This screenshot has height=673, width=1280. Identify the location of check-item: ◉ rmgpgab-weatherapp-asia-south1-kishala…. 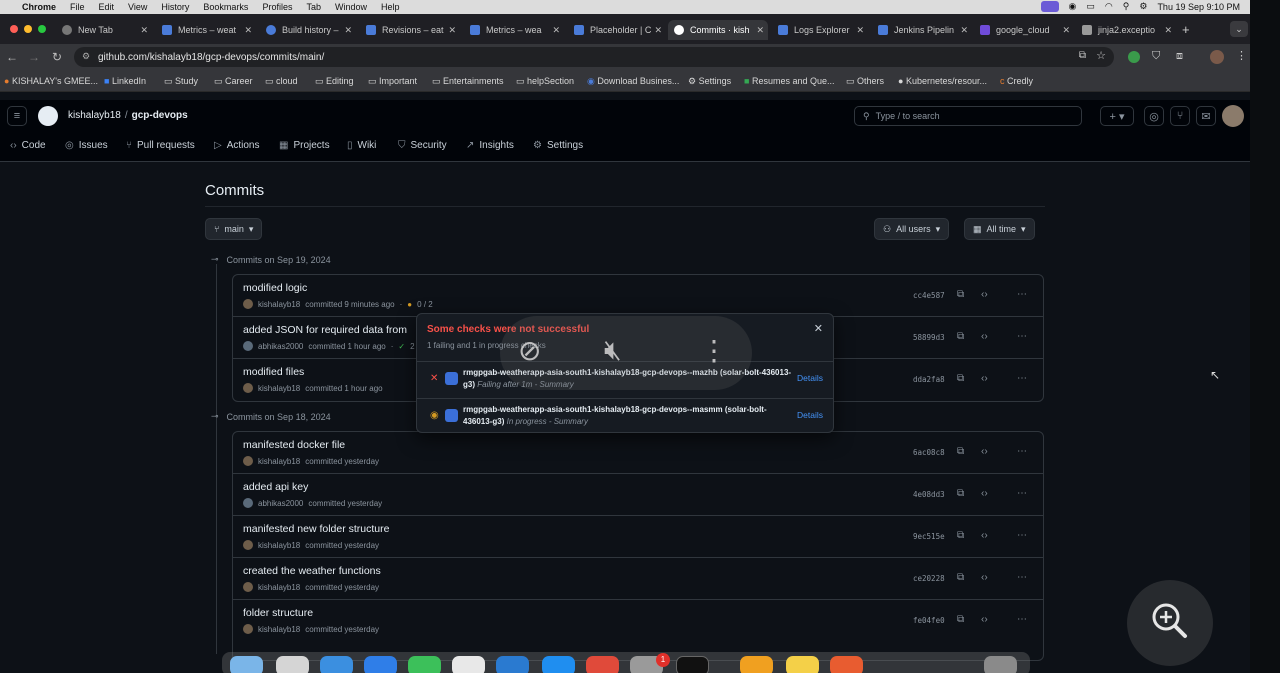
(625, 416).